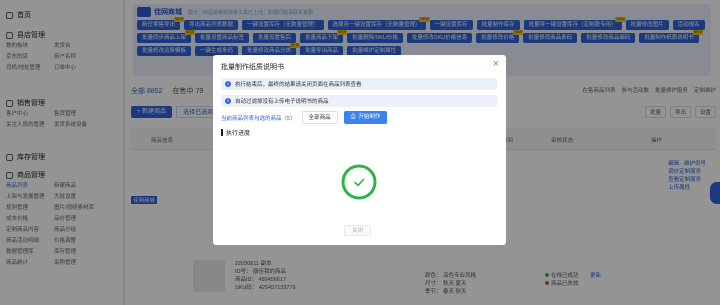 This screenshot has width=720, height=305. I want to click on check-mark, so click(359, 182).